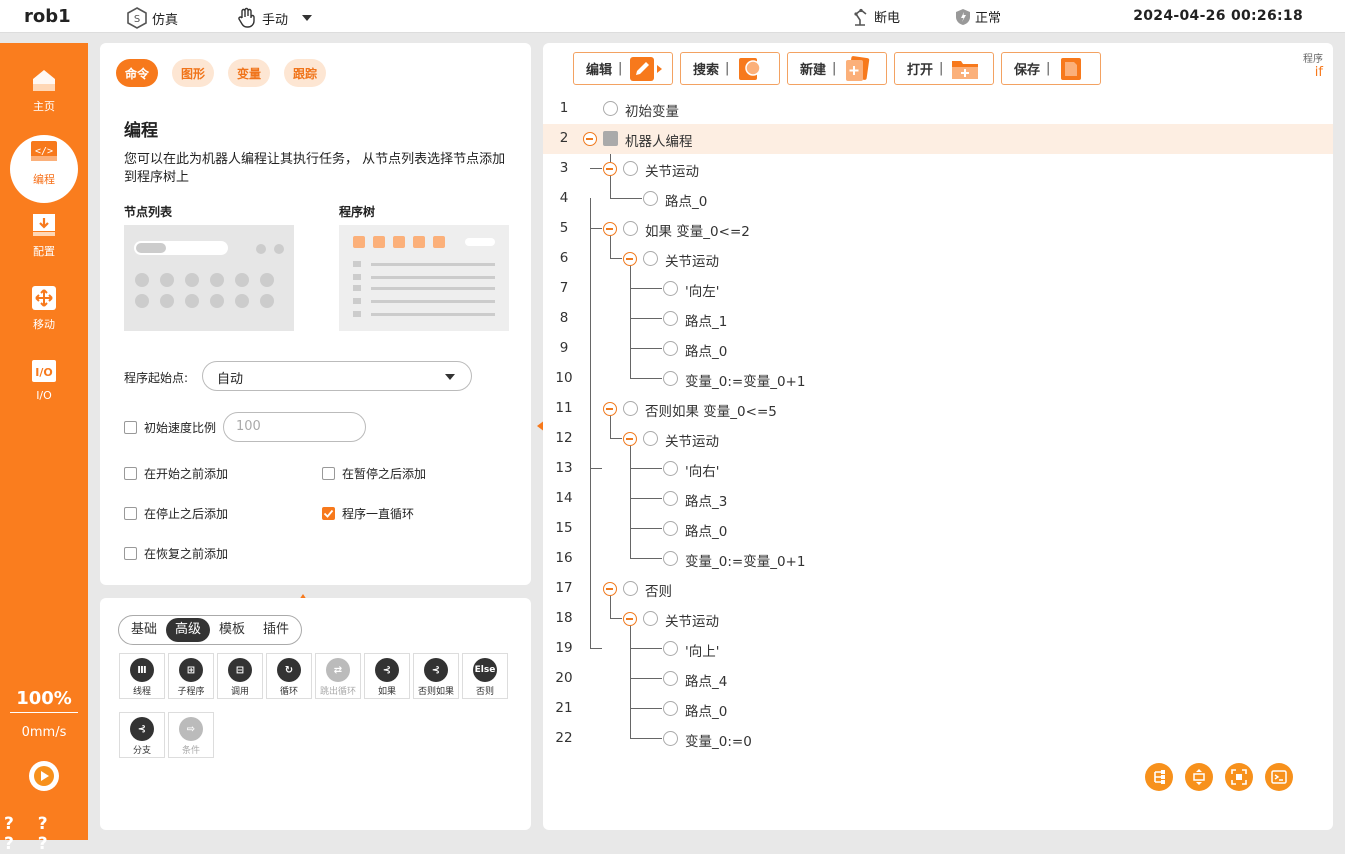 The image size is (1345, 854). I want to click on init-speed-checkbox: 初始速度比例, so click(170, 427).